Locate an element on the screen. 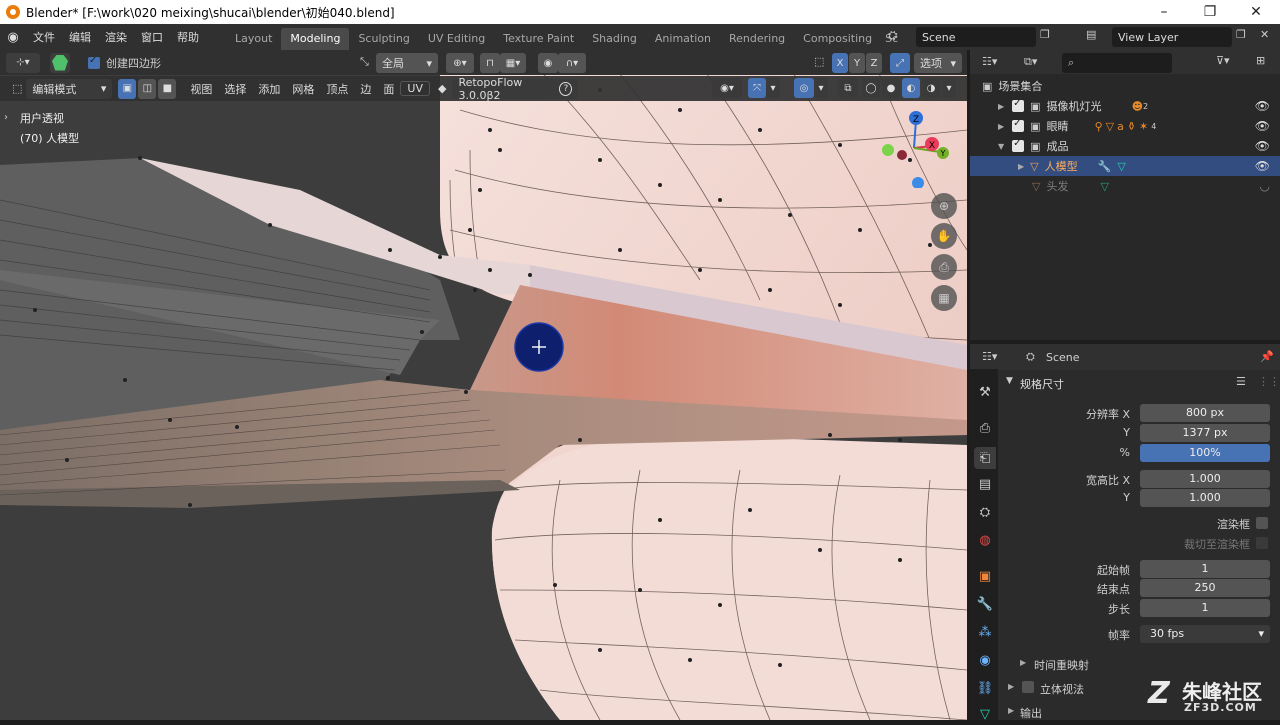 The width and height of the screenshot is (1280, 725). outliner-row-hair: ▽ 头发 ▽ ◡ is located at coordinates (1125, 186).